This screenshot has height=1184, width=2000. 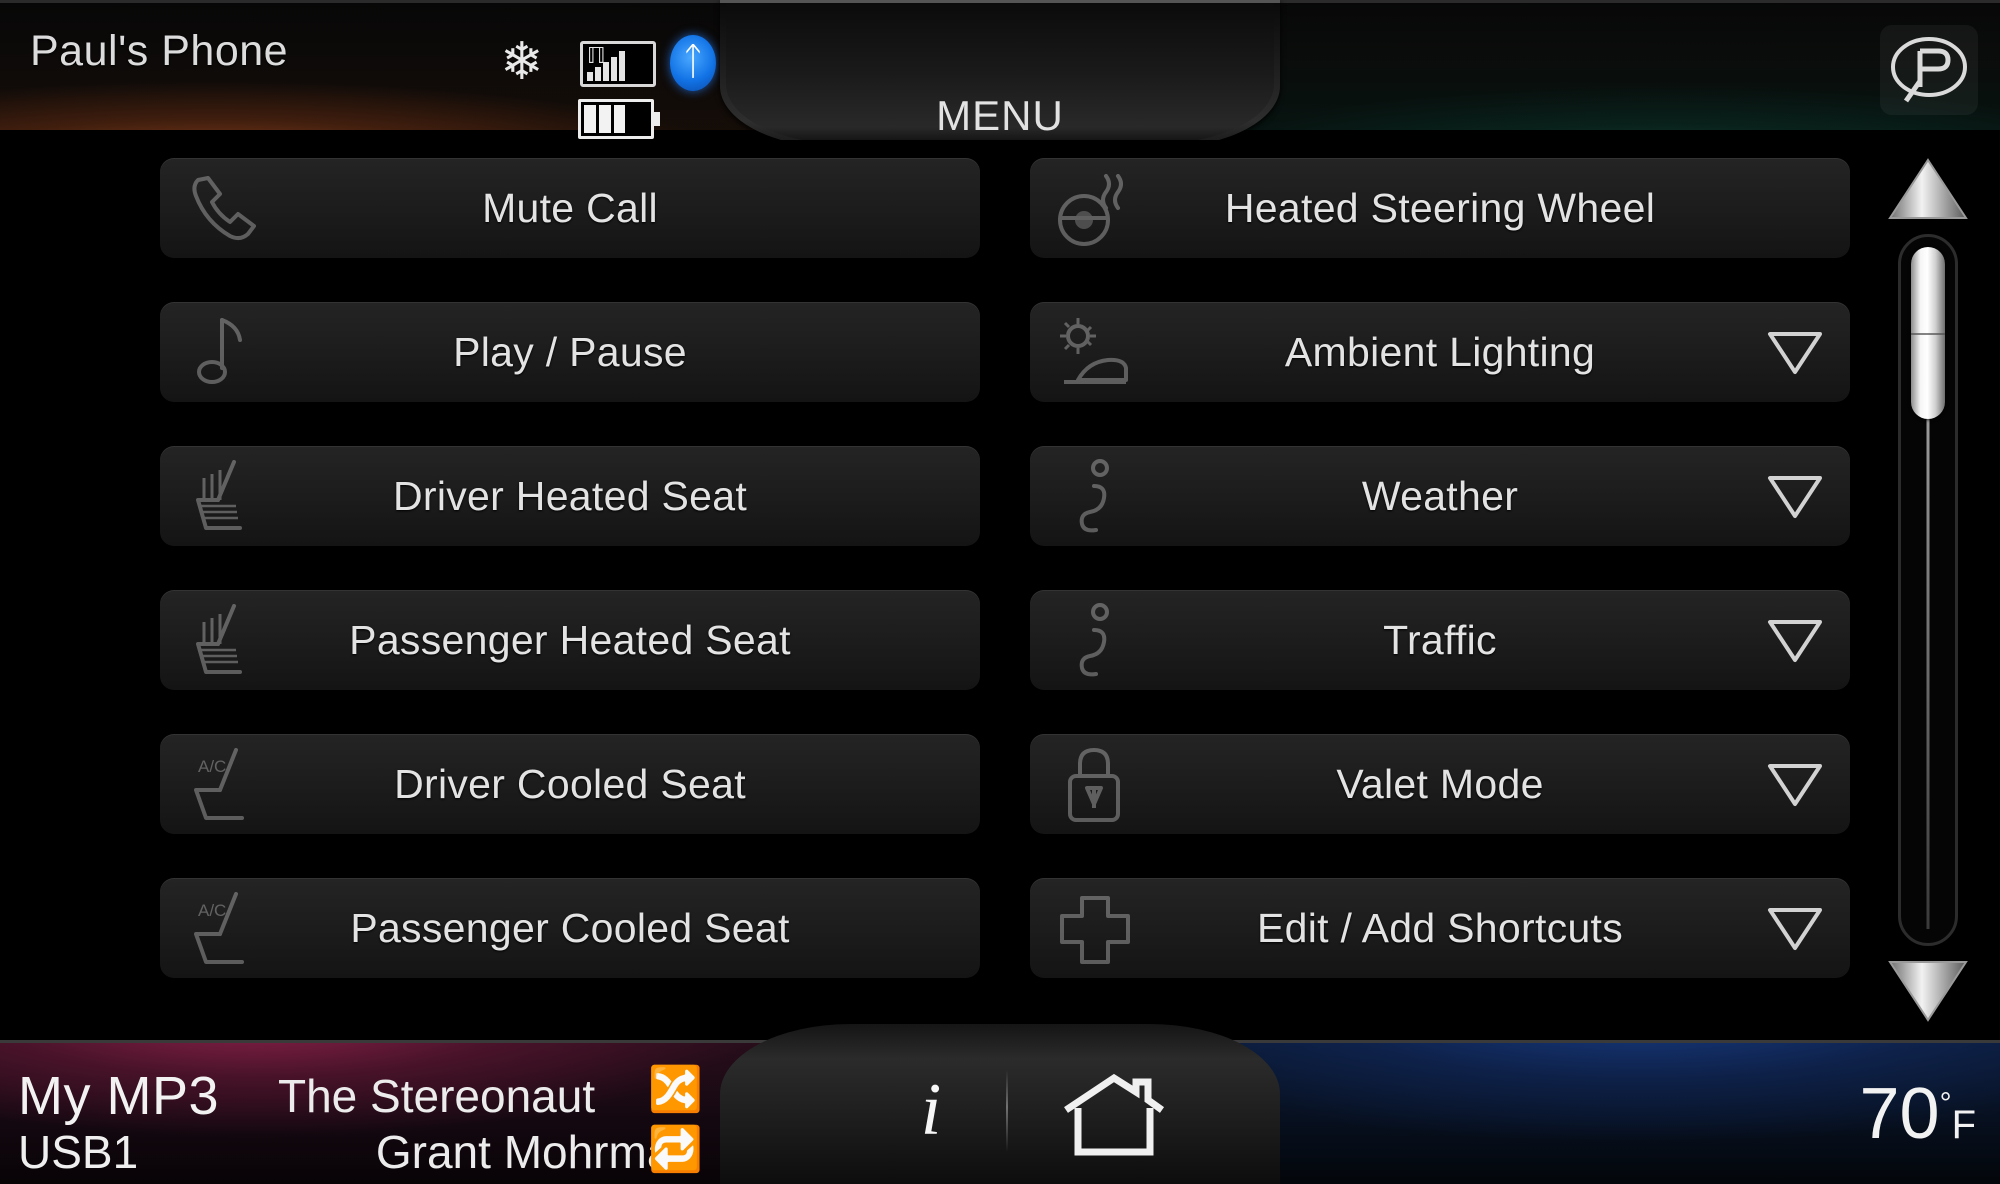 What do you see at coordinates (226, 352) in the screenshot?
I see `music-note-icon` at bounding box center [226, 352].